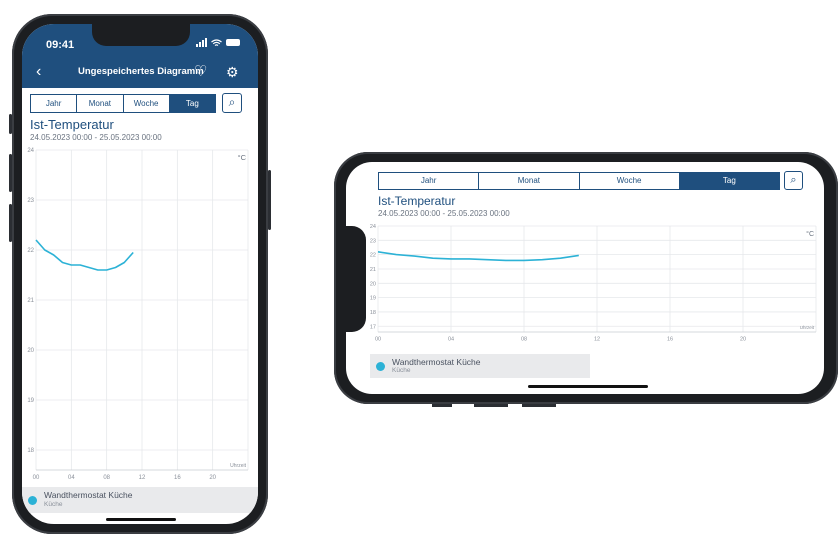 This screenshot has width=838, height=534. Describe the element at coordinates (356, 279) in the screenshot. I see `notch-landscape` at that location.